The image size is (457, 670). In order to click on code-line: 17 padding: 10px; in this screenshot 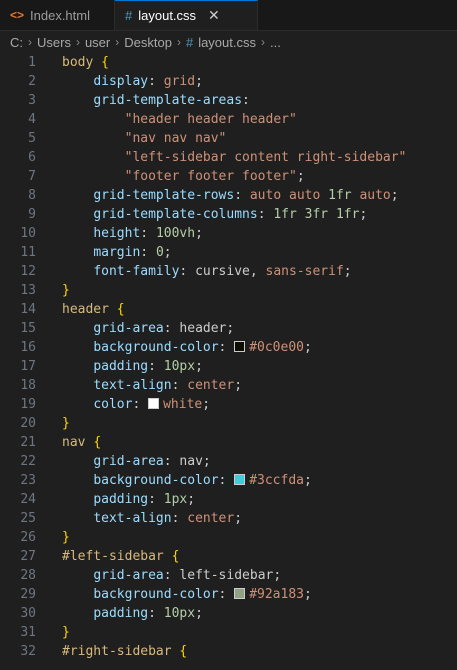, I will do `click(228, 366)`.